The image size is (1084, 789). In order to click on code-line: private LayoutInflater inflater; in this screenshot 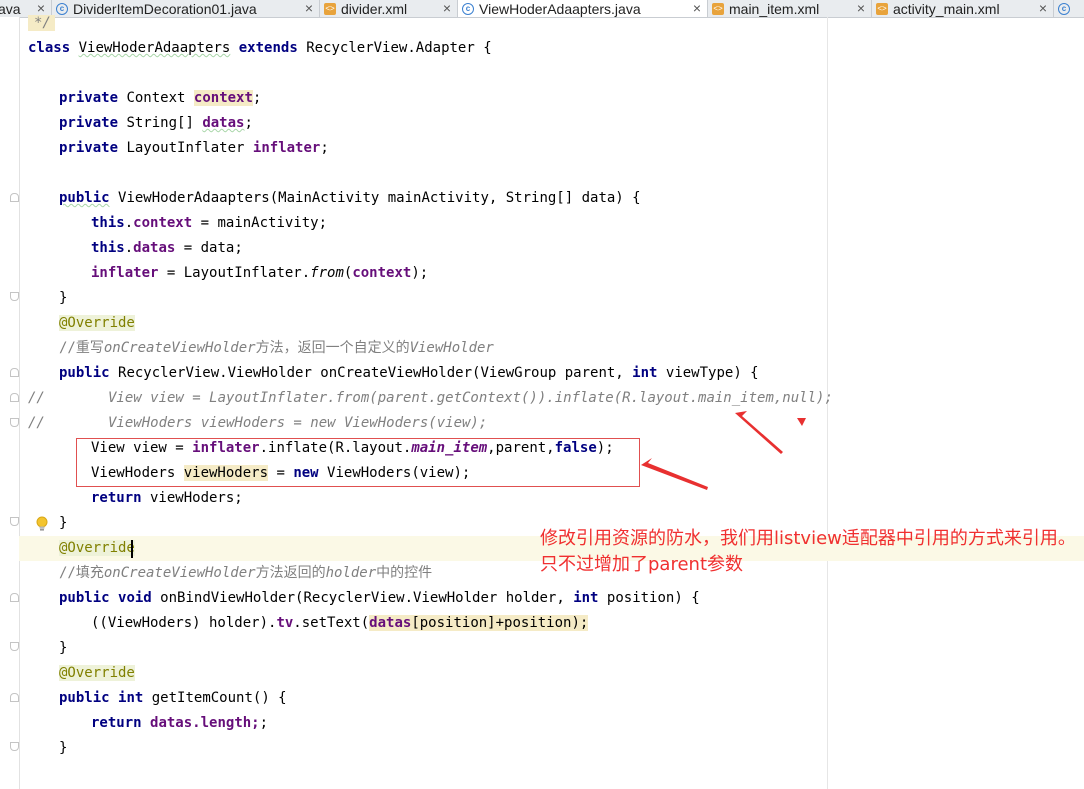, I will do `click(194, 148)`.